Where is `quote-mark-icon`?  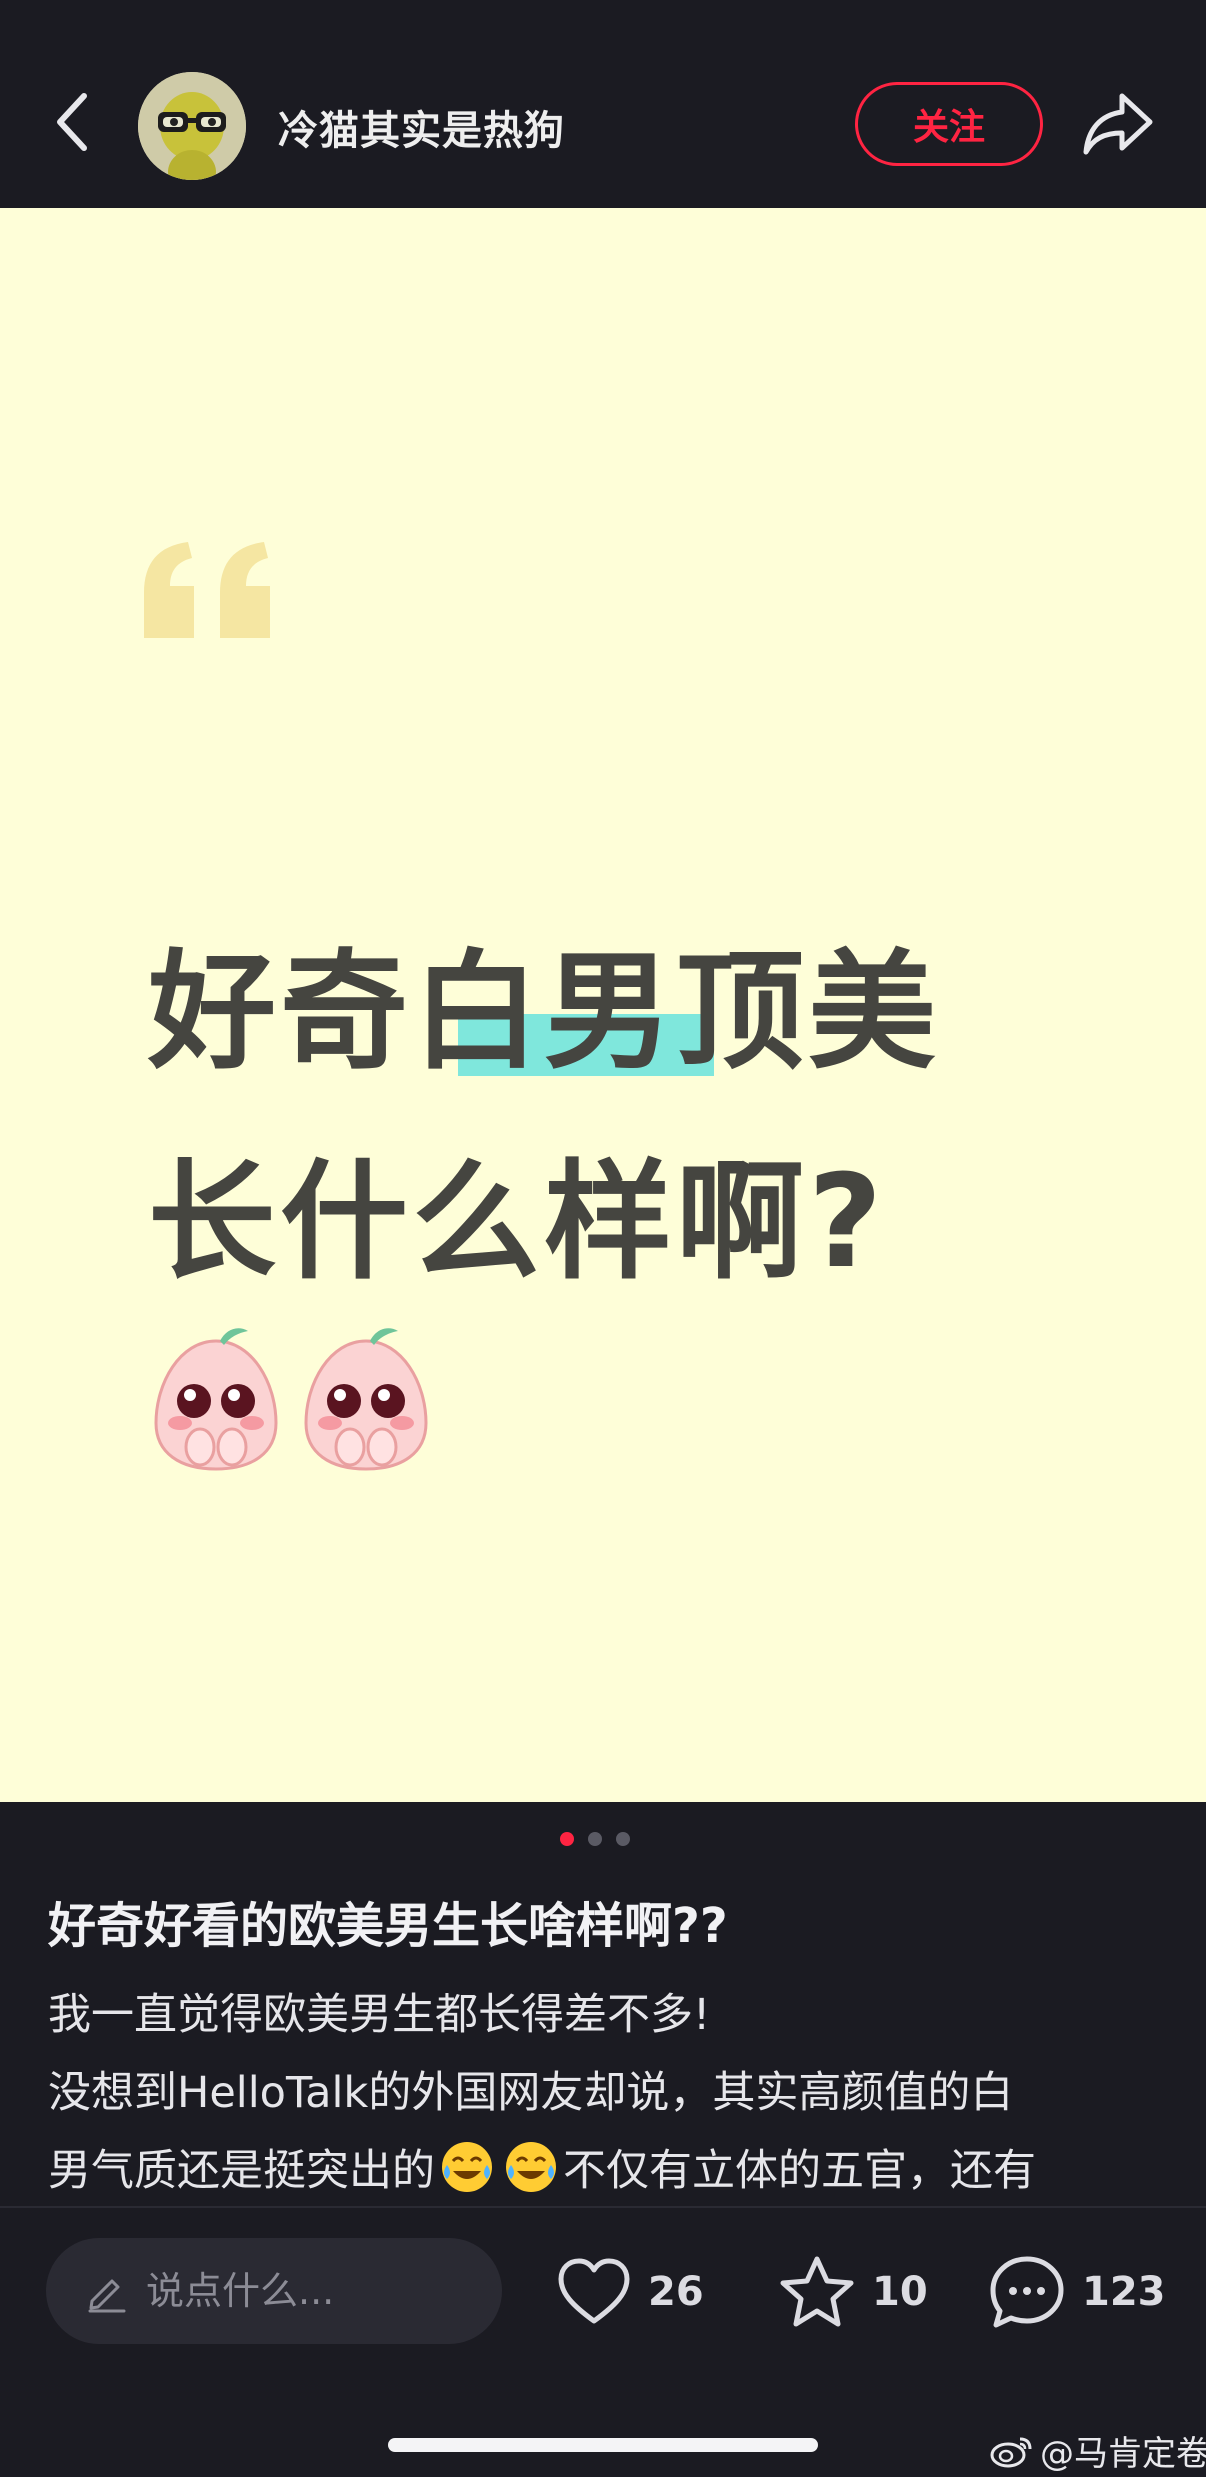
quote-mark-icon is located at coordinates (207, 590).